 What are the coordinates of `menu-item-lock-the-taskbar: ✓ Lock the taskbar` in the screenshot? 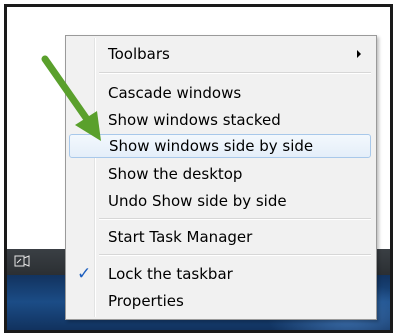 It's located at (220, 274).